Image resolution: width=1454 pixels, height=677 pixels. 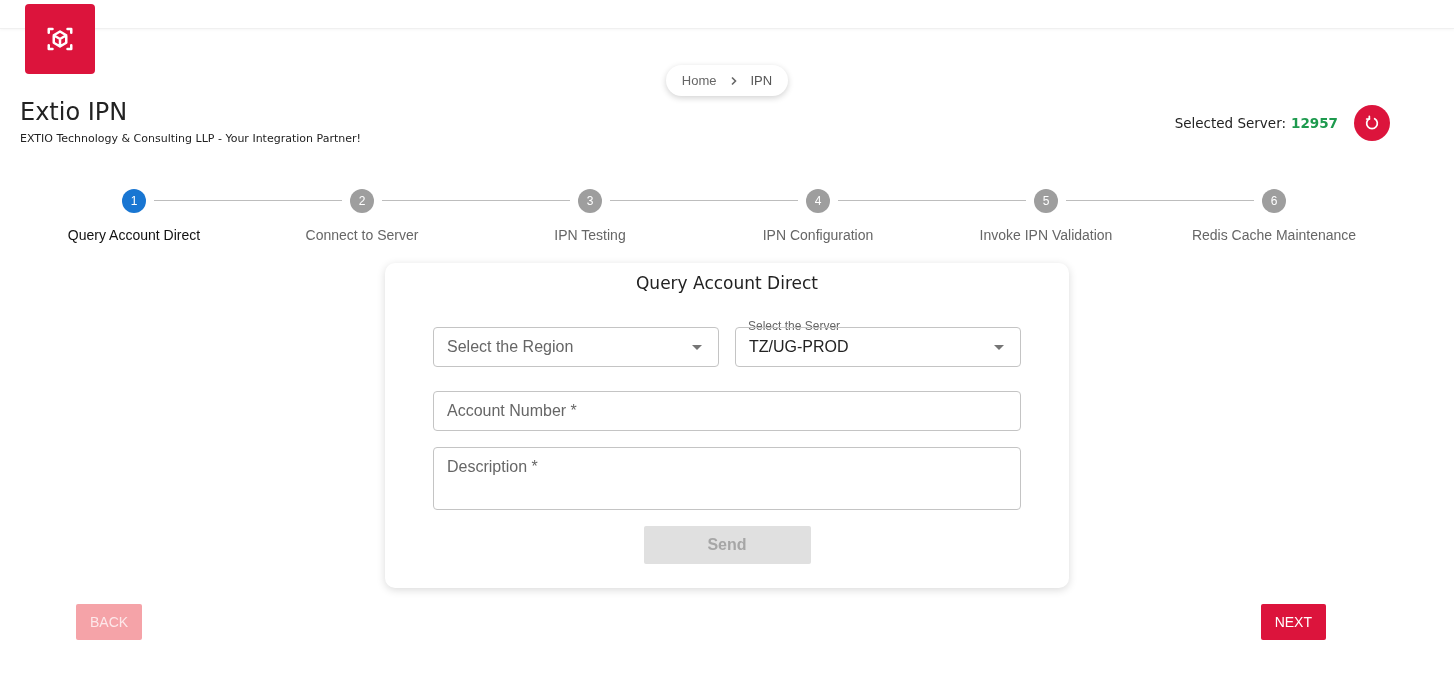 What do you see at coordinates (134, 201) in the screenshot?
I see `step-number: 1` at bounding box center [134, 201].